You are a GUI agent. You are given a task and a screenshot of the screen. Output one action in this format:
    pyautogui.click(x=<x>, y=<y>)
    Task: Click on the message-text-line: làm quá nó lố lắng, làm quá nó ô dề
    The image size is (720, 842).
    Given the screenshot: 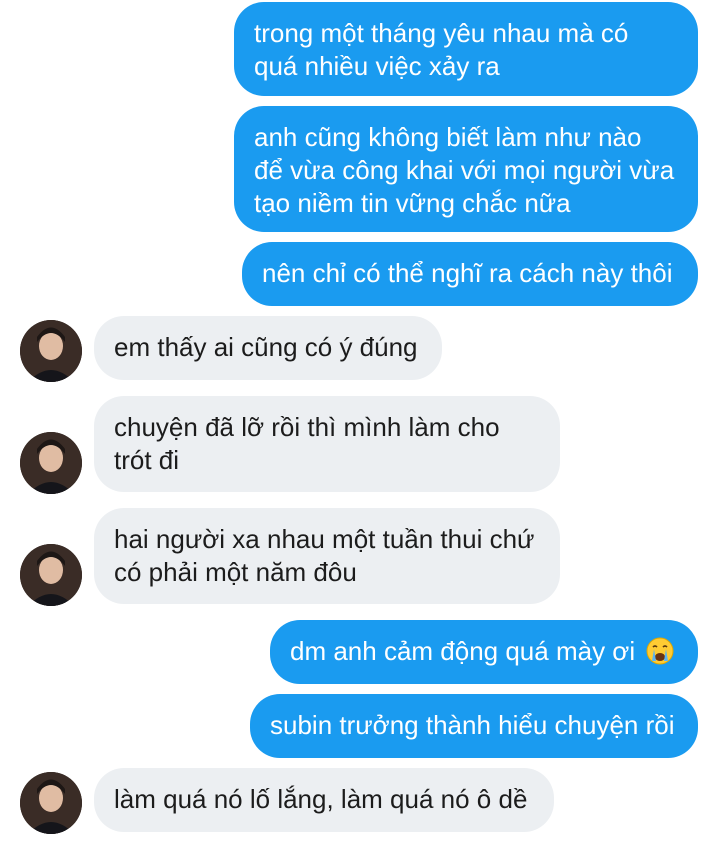 What is the action you would take?
    pyautogui.click(x=321, y=799)
    